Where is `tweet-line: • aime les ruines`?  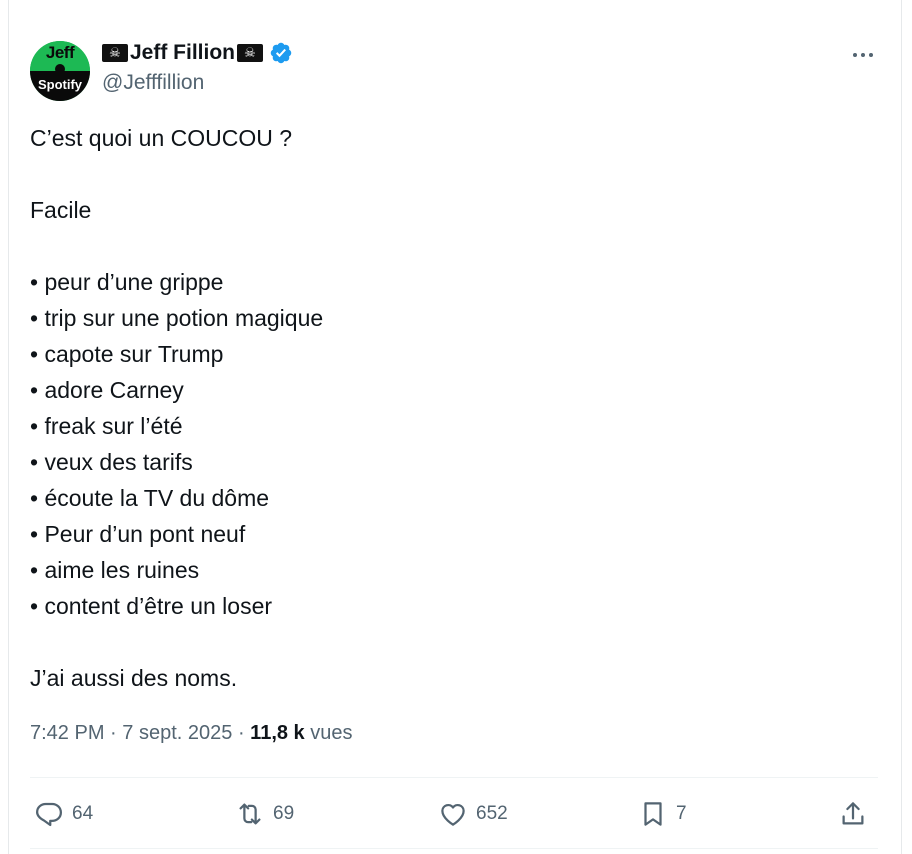
tweet-line: • aime les ruines is located at coordinates (115, 570).